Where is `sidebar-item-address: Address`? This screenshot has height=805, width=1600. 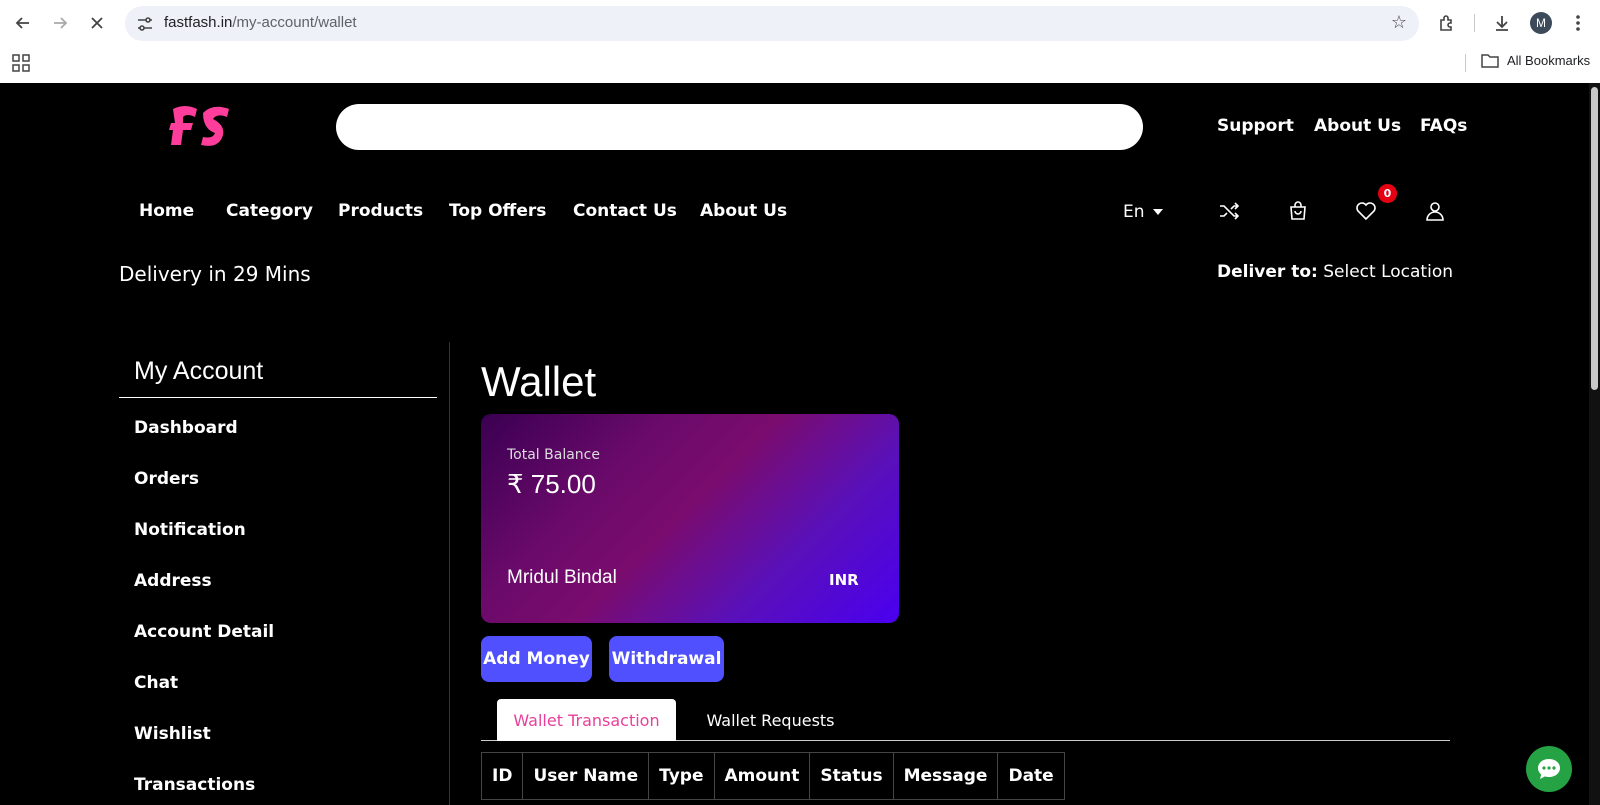 sidebar-item-address: Address is located at coordinates (173, 581).